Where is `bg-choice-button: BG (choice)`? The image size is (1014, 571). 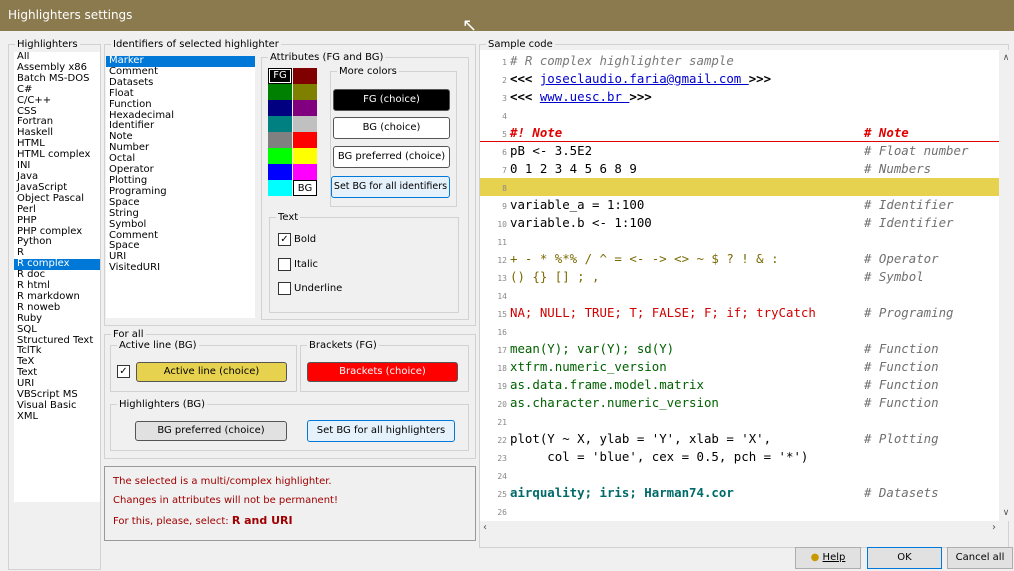
bg-choice-button: BG (choice) is located at coordinates (391, 128).